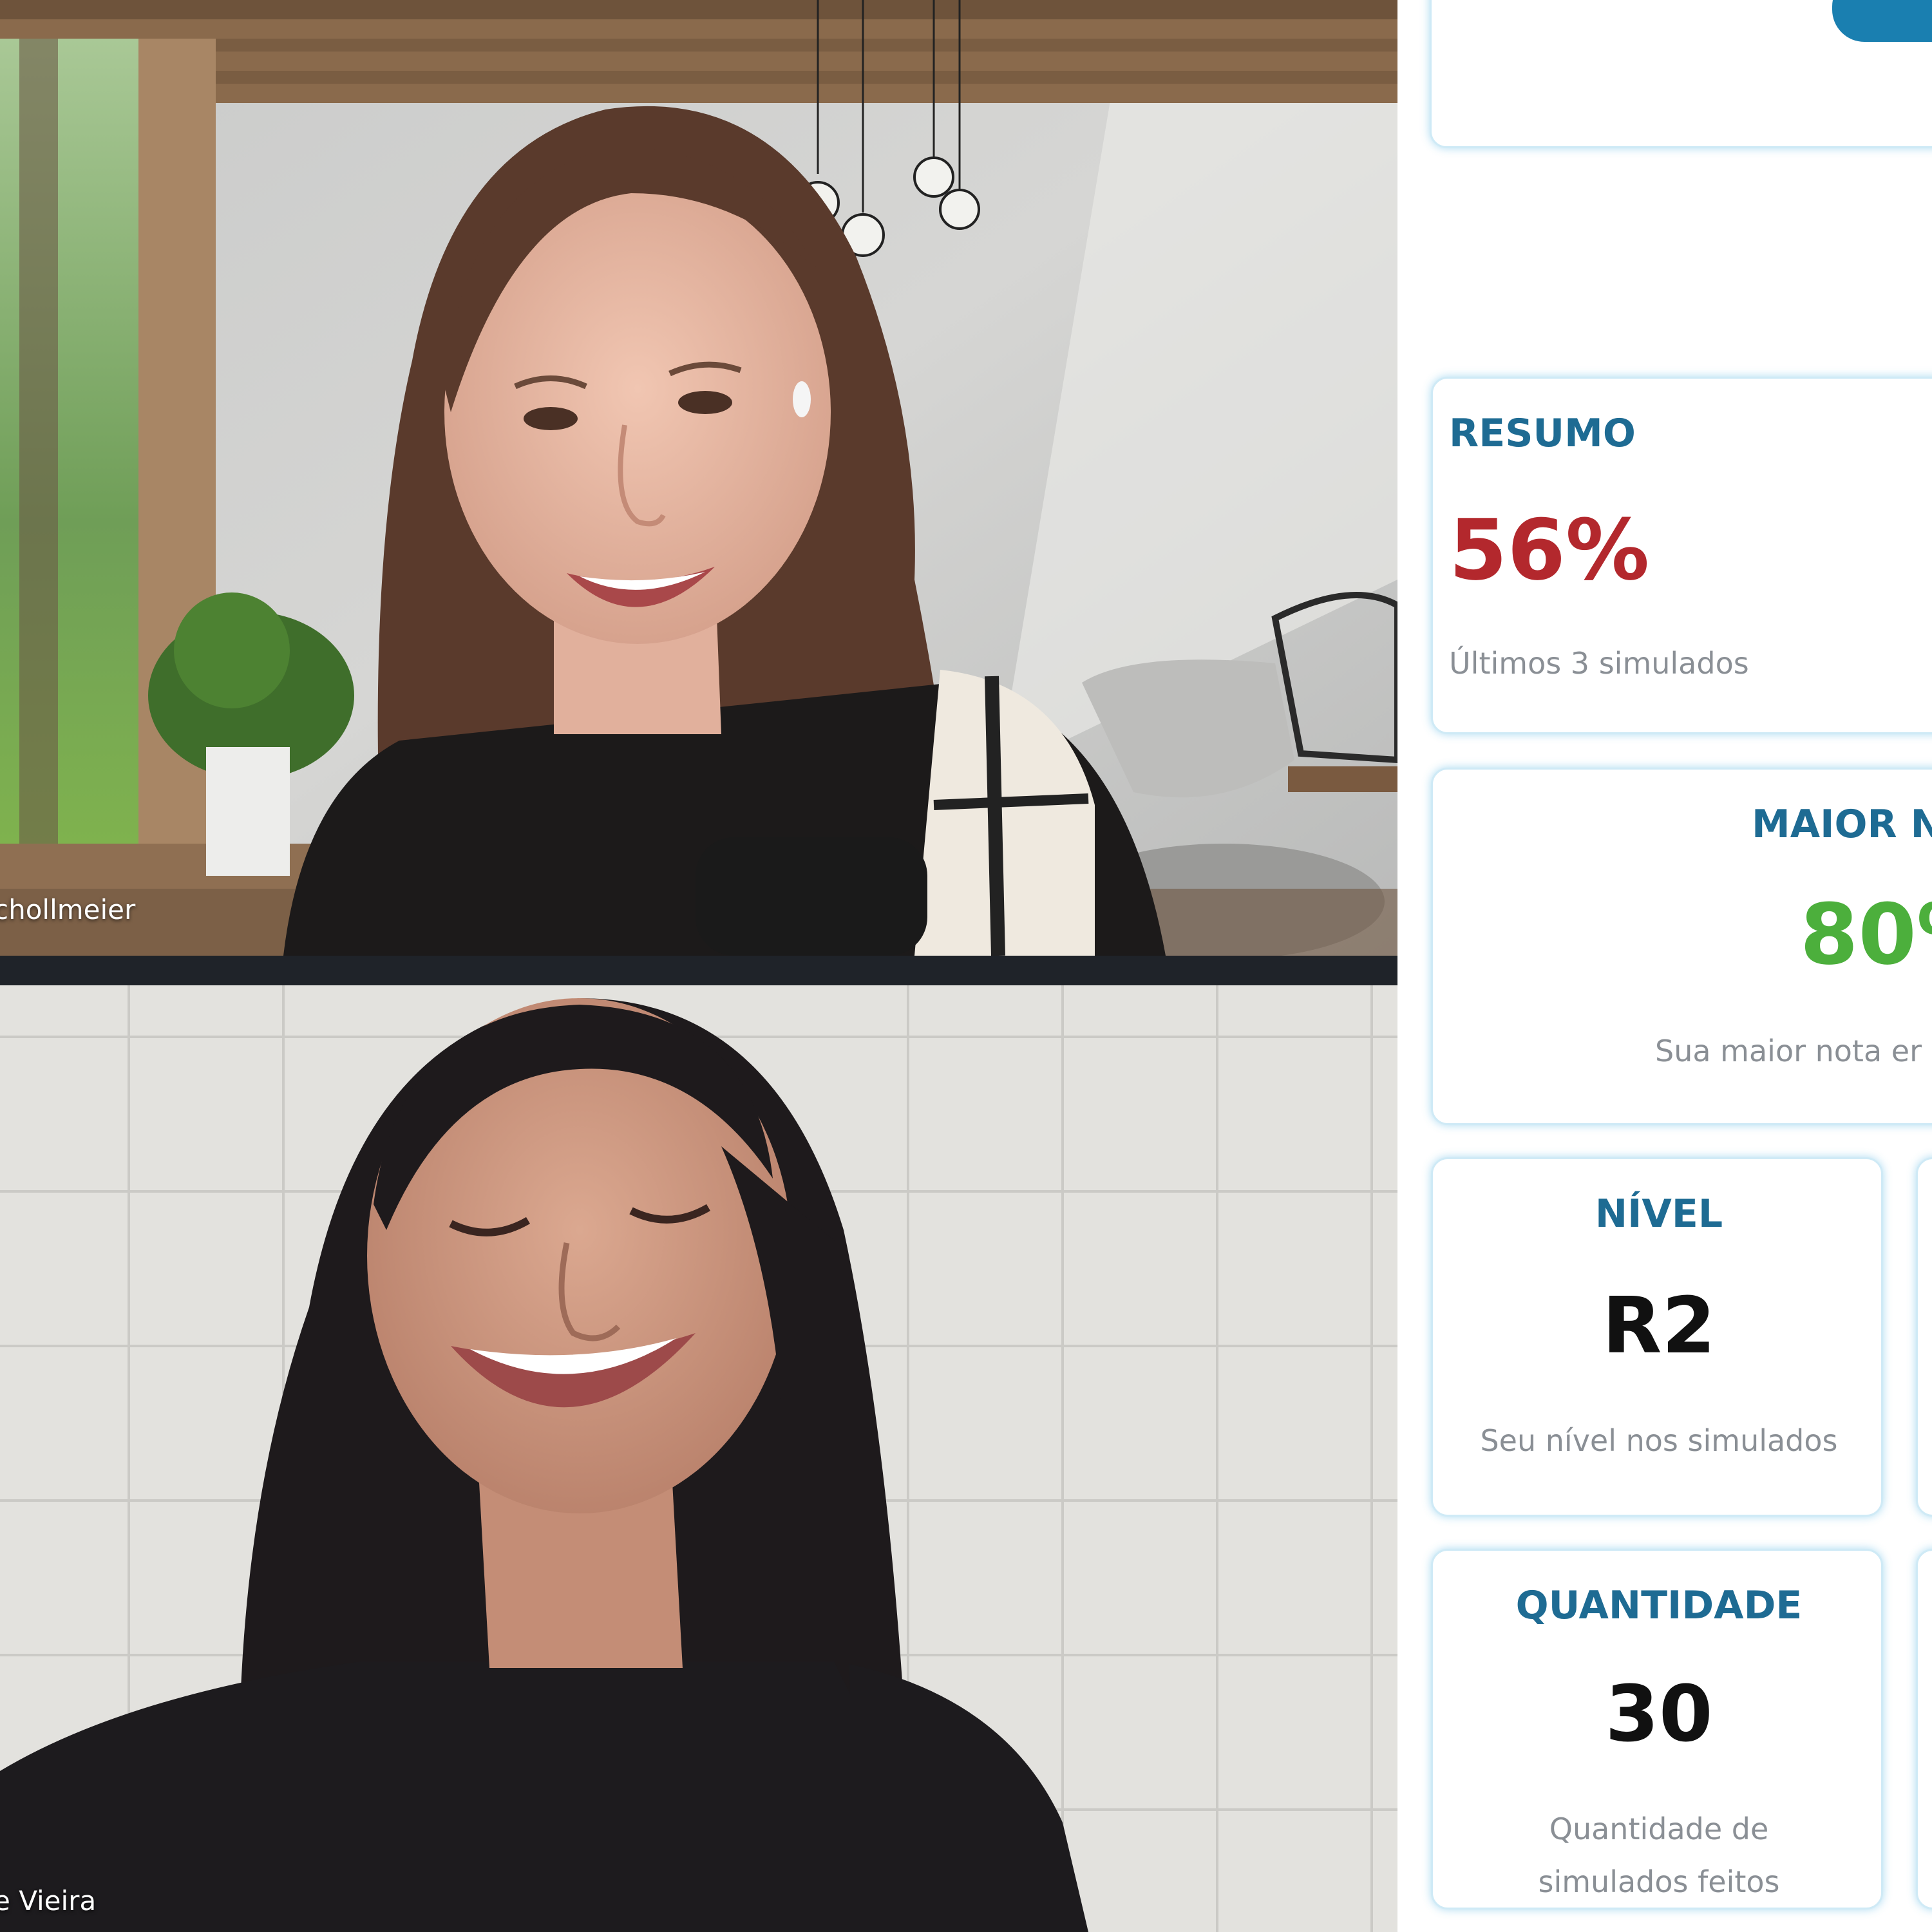  I want to click on quantidade-label: QUANTIDADE, so click(1659, 1605).